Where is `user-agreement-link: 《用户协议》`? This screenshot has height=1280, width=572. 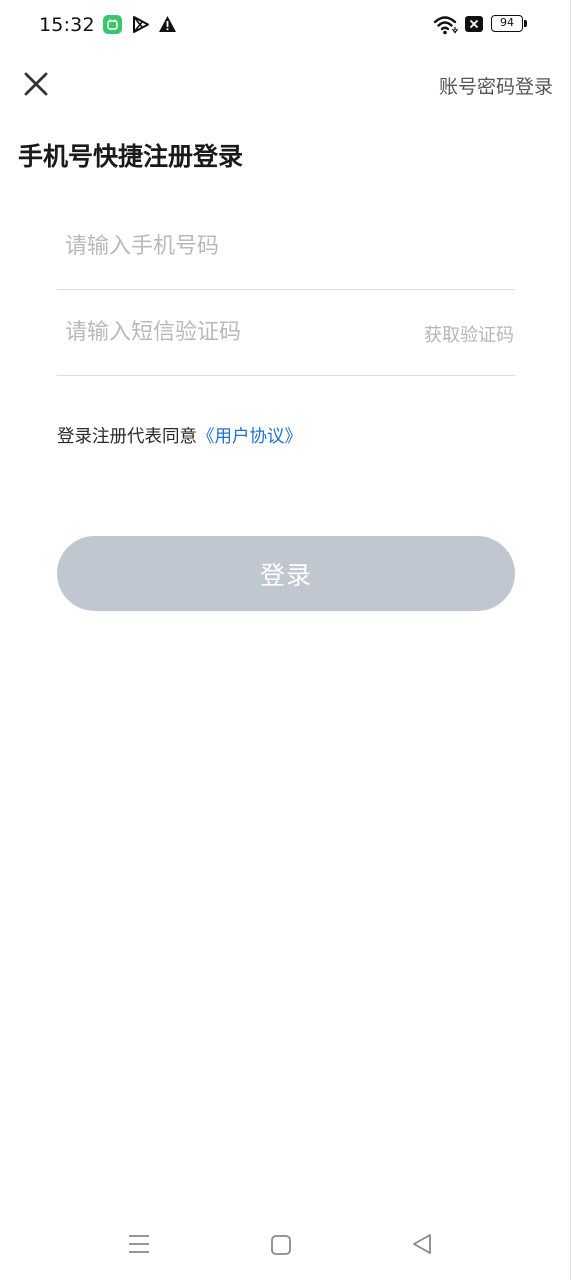
user-agreement-link: 《用户协议》 is located at coordinates (249, 437).